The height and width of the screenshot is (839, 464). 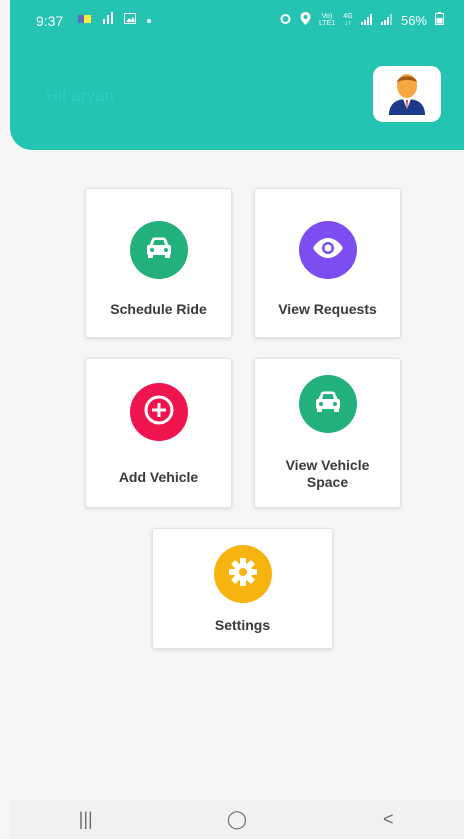 What do you see at coordinates (348, 20) in the screenshot?
I see `4g-icon: 4G ↓↑` at bounding box center [348, 20].